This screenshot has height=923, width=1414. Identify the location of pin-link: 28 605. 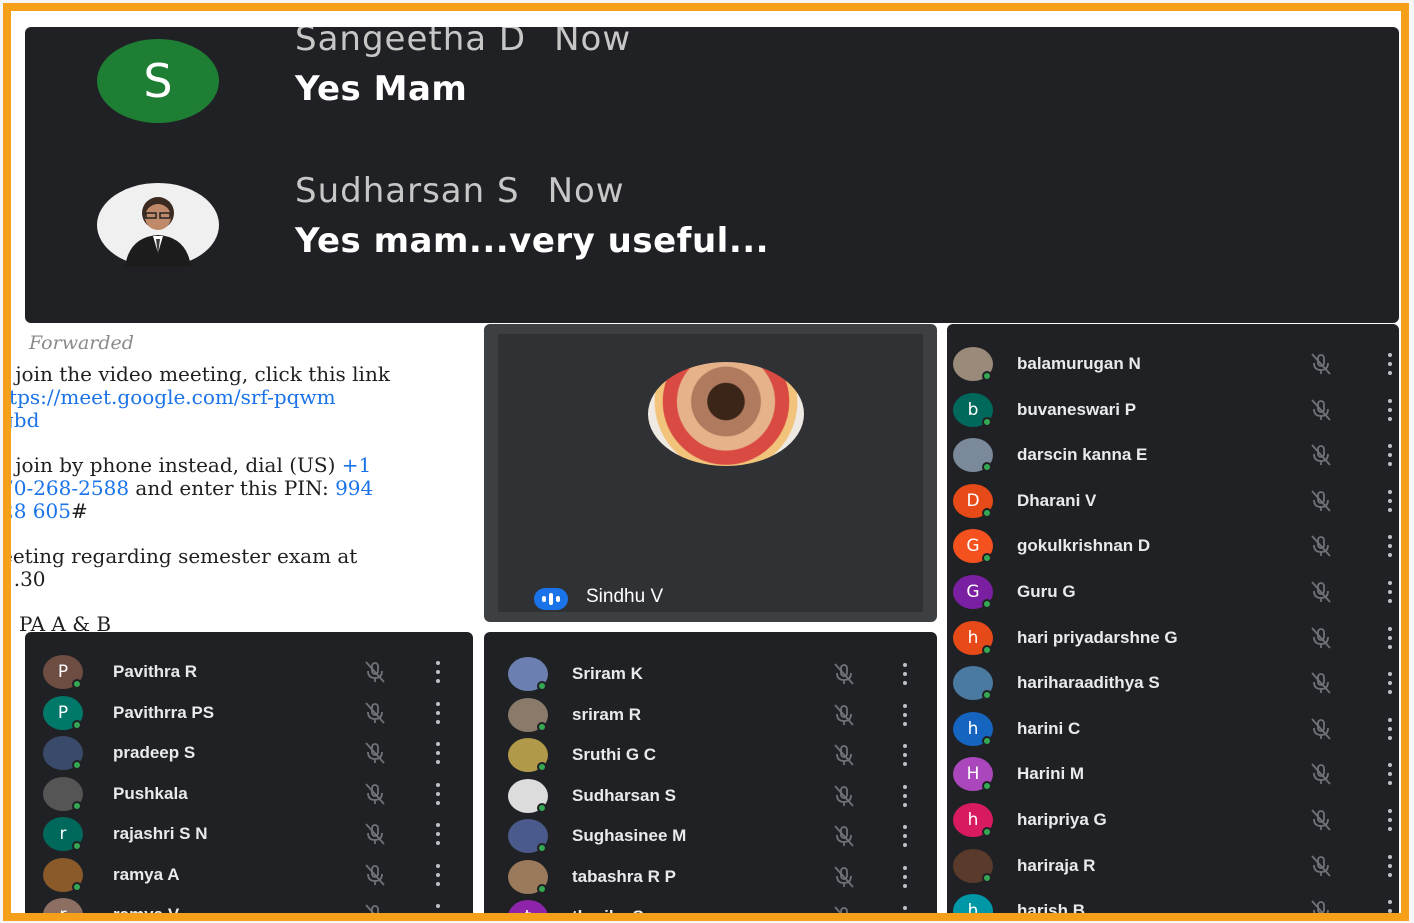
(41, 511).